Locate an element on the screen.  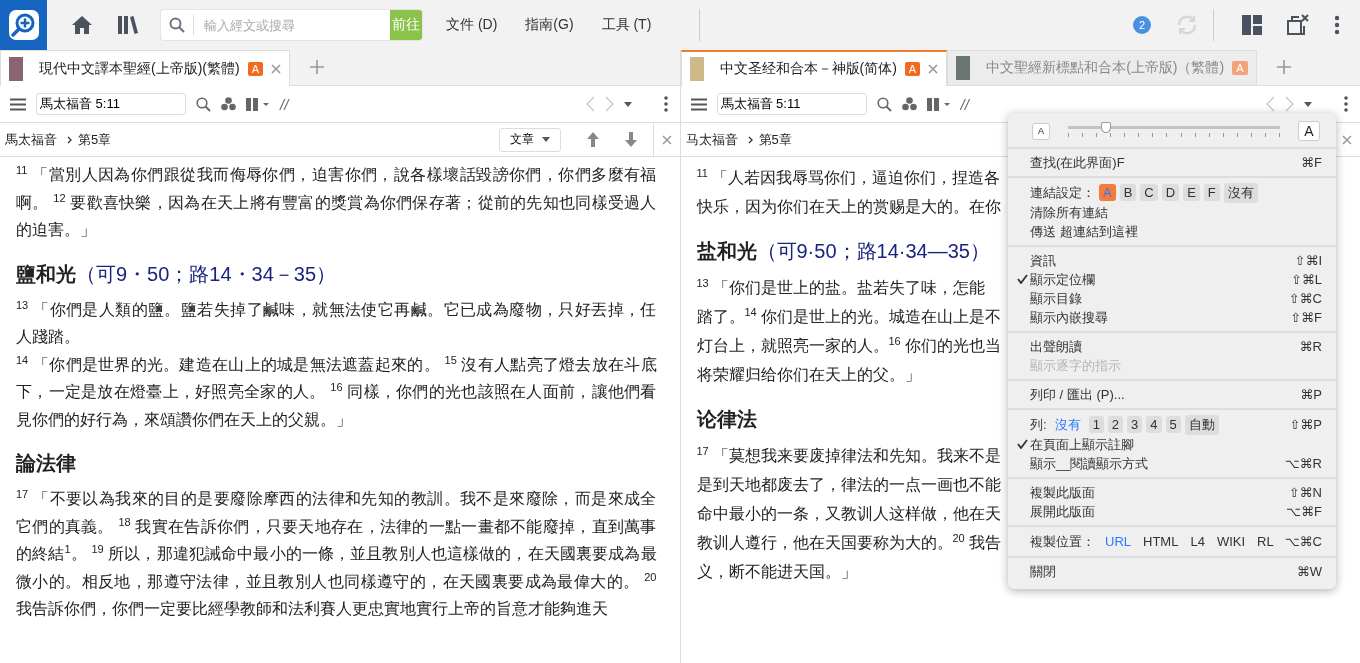
app-logo is located at coordinates (23, 25).